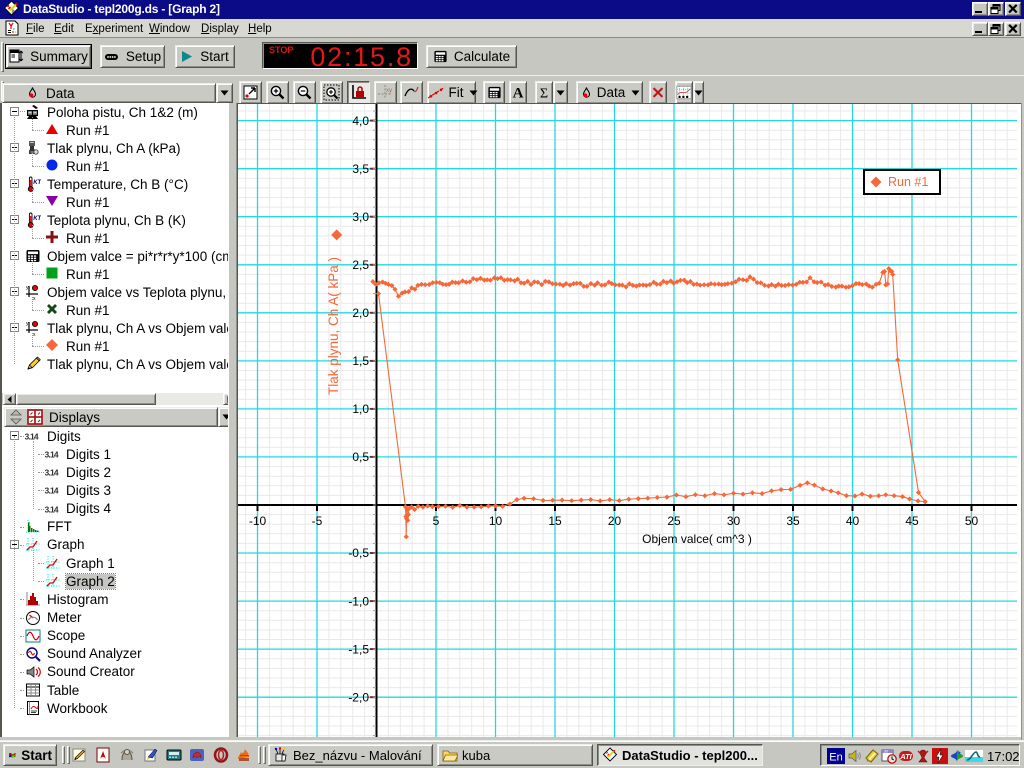 The image size is (1024, 768). What do you see at coordinates (358, 601) in the screenshot?
I see `svg-text: -1,0` at bounding box center [358, 601].